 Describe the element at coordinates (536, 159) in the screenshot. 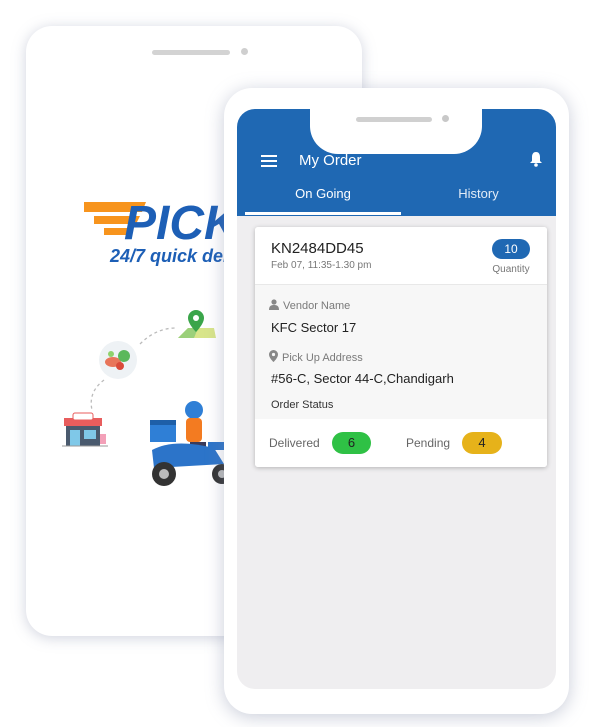

I see `notification-bell-icon` at that location.